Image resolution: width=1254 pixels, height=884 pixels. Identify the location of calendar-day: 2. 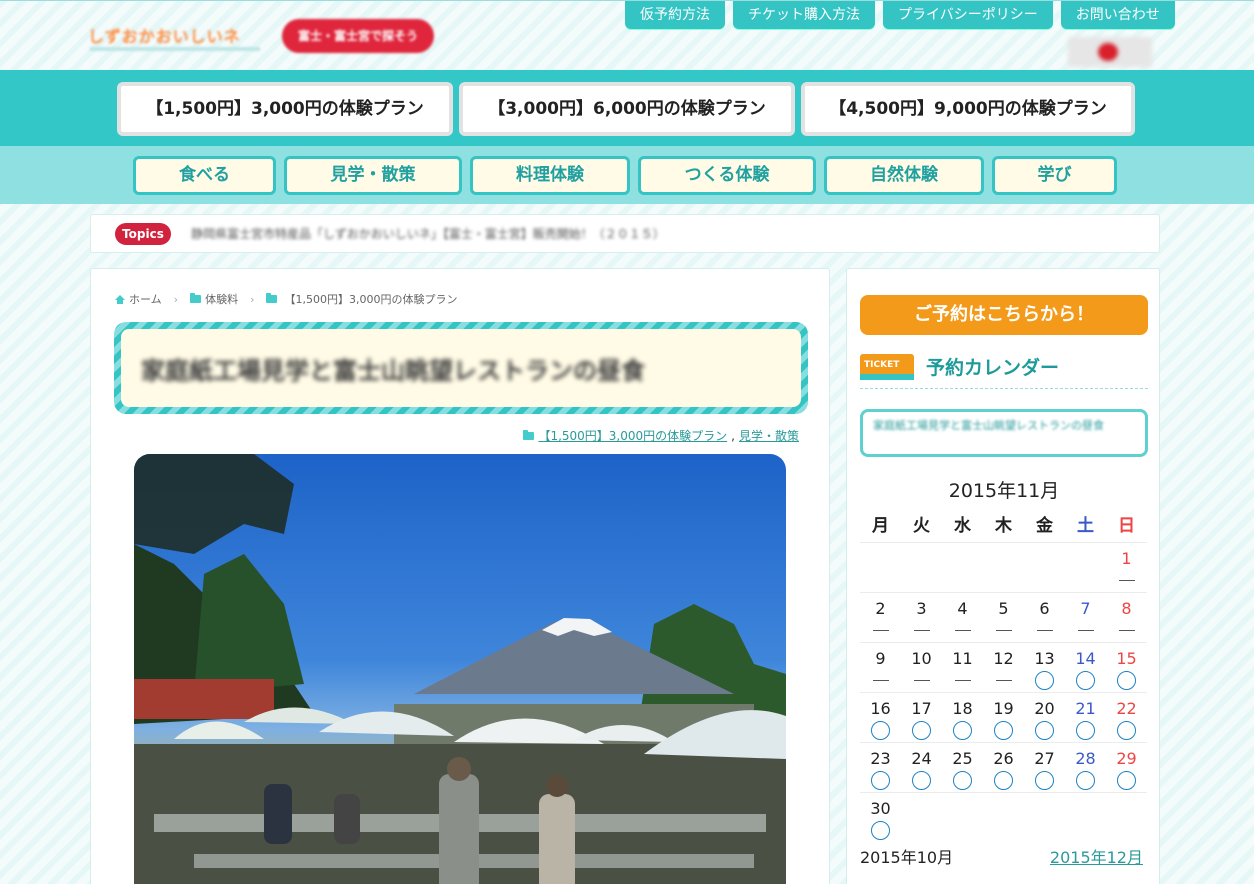
(880, 617).